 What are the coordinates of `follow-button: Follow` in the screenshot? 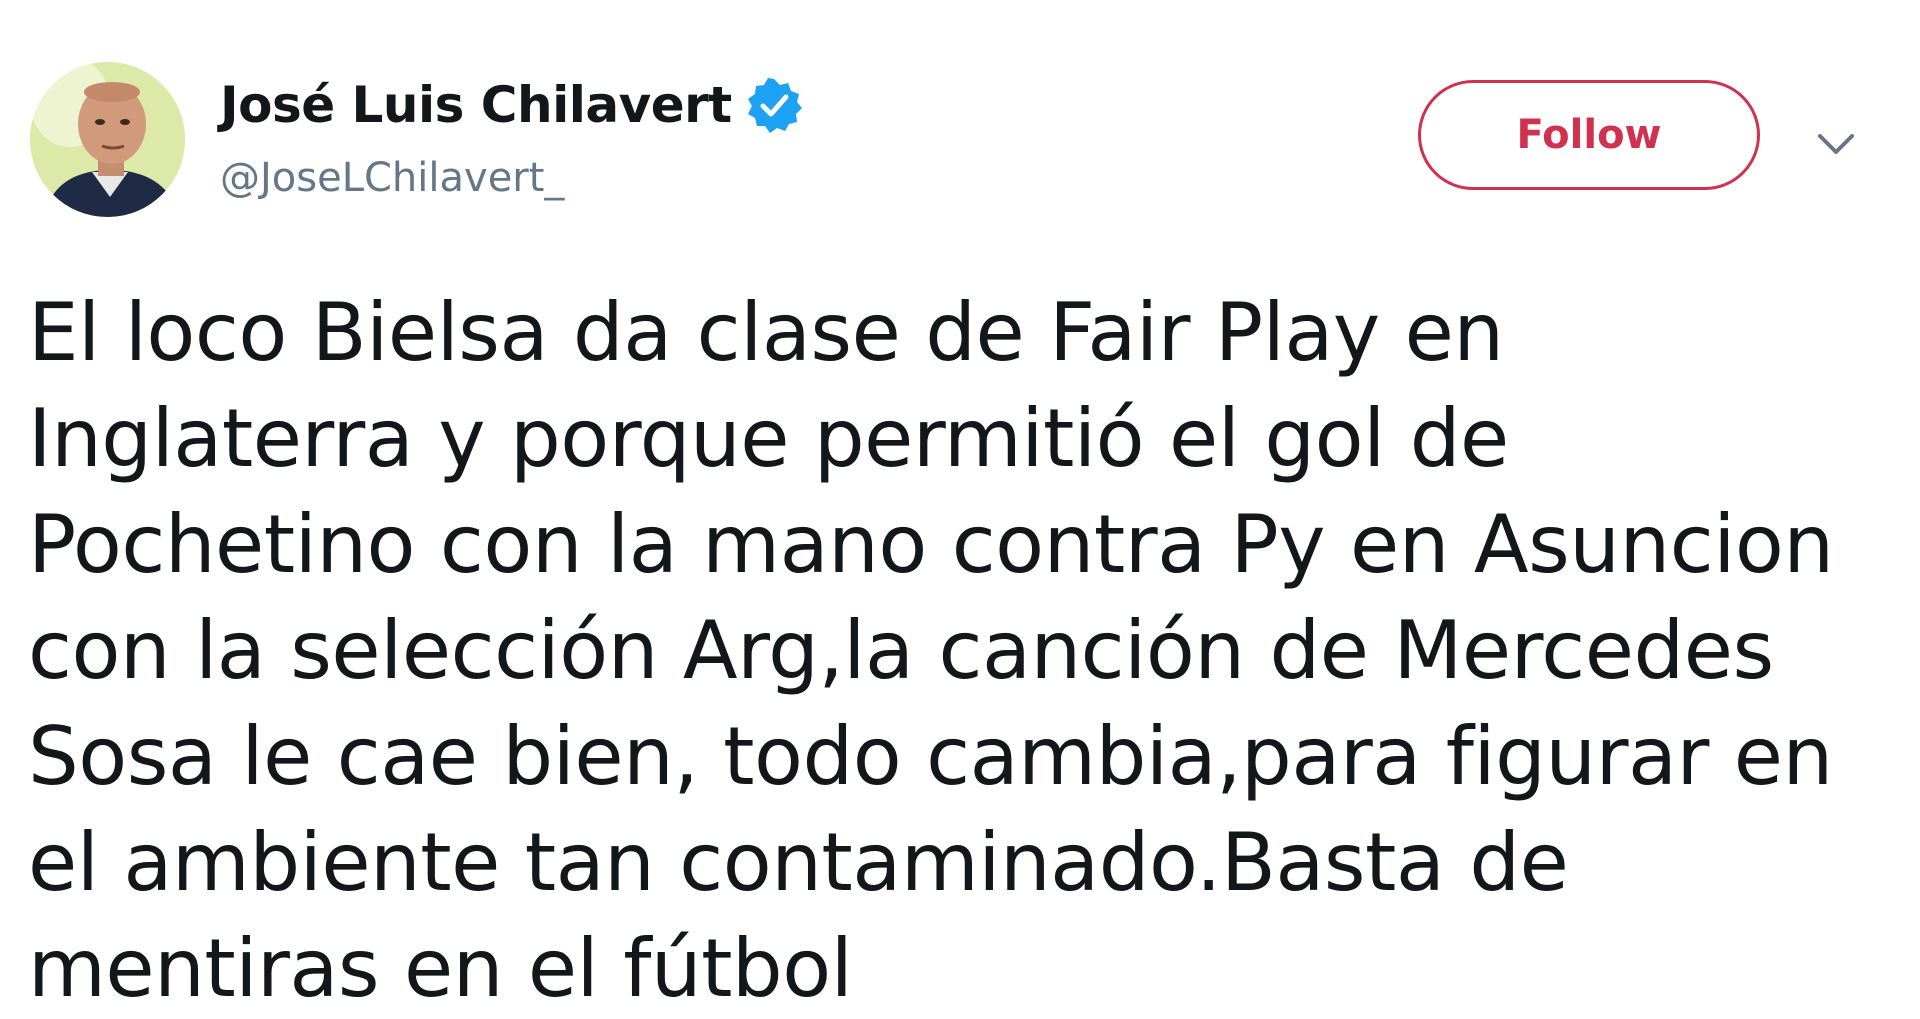 It's located at (1589, 135).